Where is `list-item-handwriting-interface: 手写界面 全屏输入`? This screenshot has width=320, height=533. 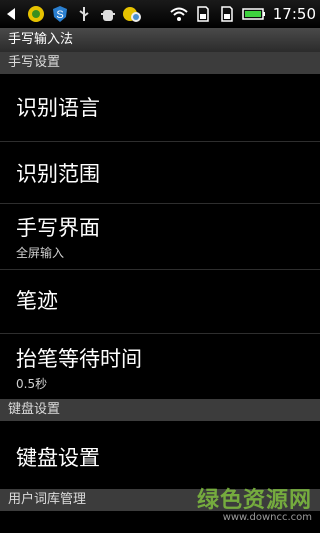
list-item-handwriting-interface: 手写界面 全屏输入 is located at coordinates (160, 236).